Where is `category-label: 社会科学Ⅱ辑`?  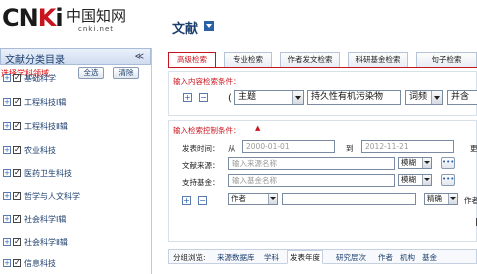 category-label: 社会科学Ⅱ辑 is located at coordinates (46, 242).